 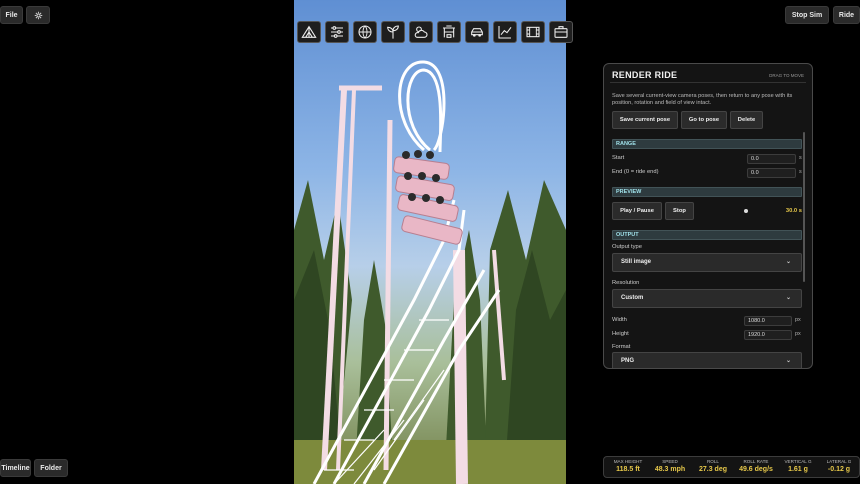 I want to click on range-section-header: RANGE, so click(x=707, y=144).